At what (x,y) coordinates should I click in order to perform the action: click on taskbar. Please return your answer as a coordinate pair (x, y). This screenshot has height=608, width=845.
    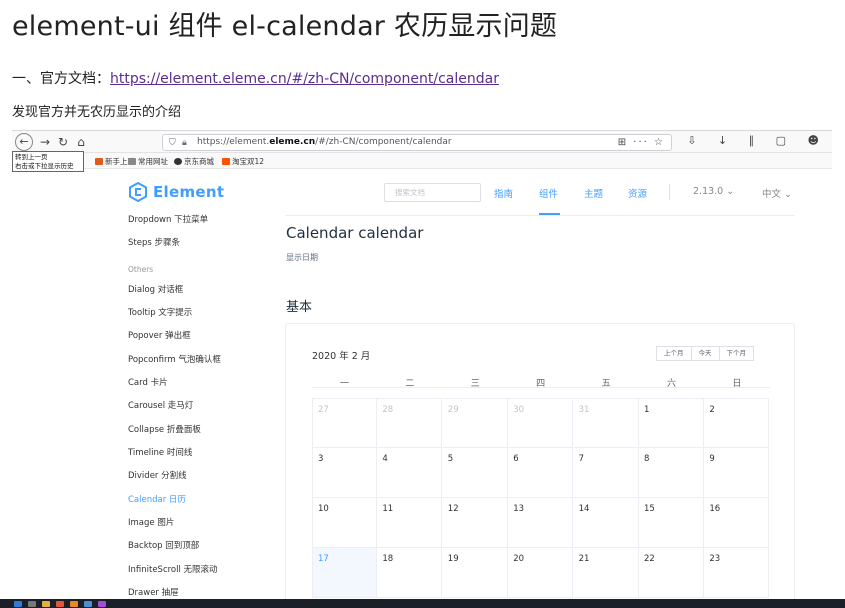
    Looking at the image, I should click on (422, 603).